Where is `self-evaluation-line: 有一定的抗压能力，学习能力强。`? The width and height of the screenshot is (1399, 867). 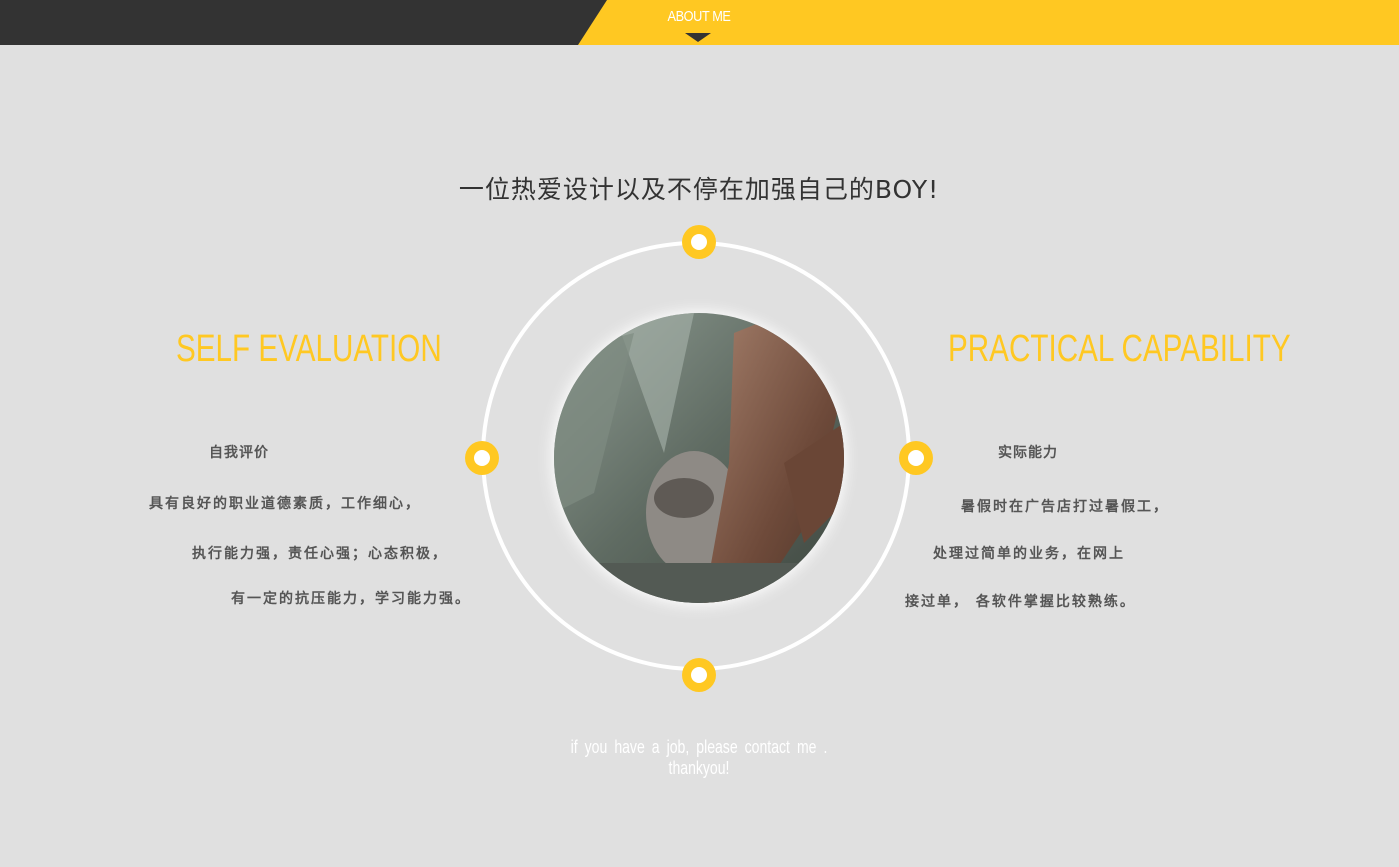
self-evaluation-line: 有一定的抗压能力，学习能力强。 is located at coordinates (351, 599).